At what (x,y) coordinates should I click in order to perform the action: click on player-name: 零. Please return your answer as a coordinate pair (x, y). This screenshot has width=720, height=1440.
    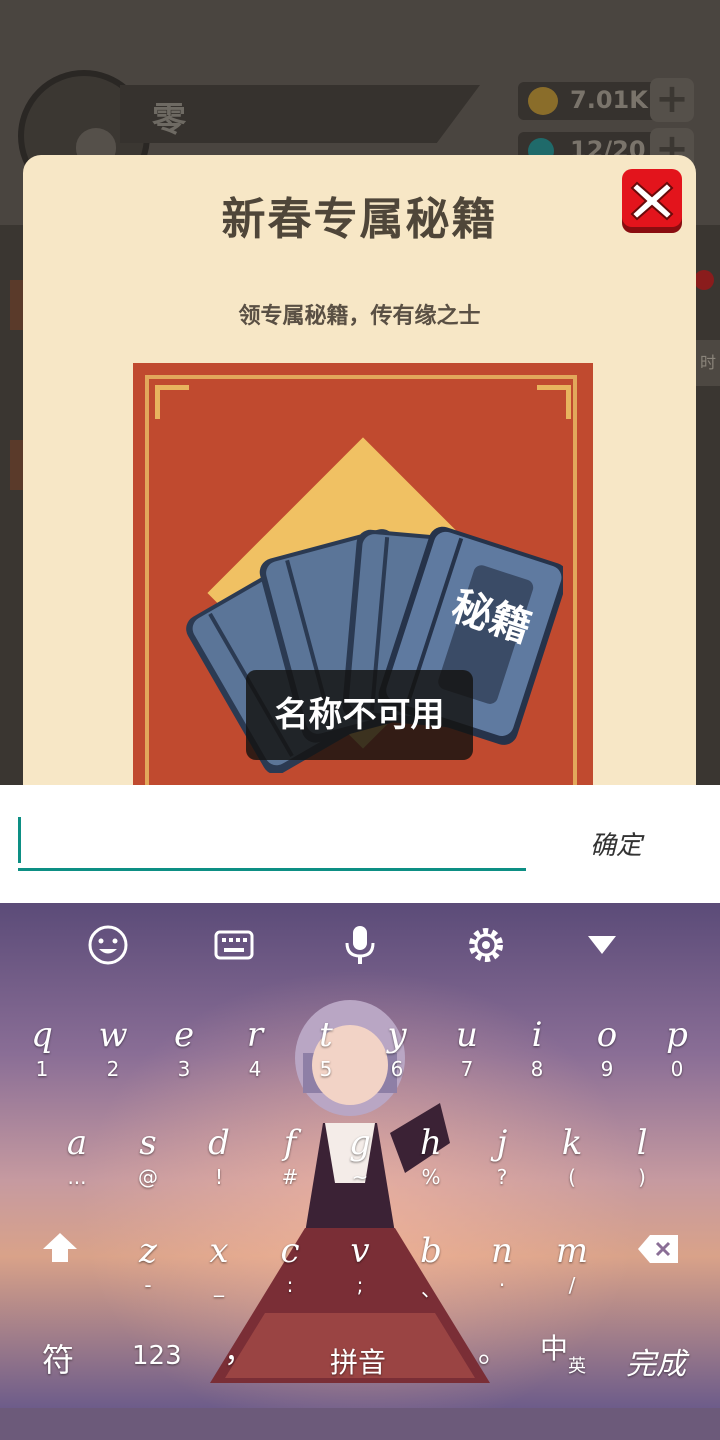
    Looking at the image, I should click on (169, 120).